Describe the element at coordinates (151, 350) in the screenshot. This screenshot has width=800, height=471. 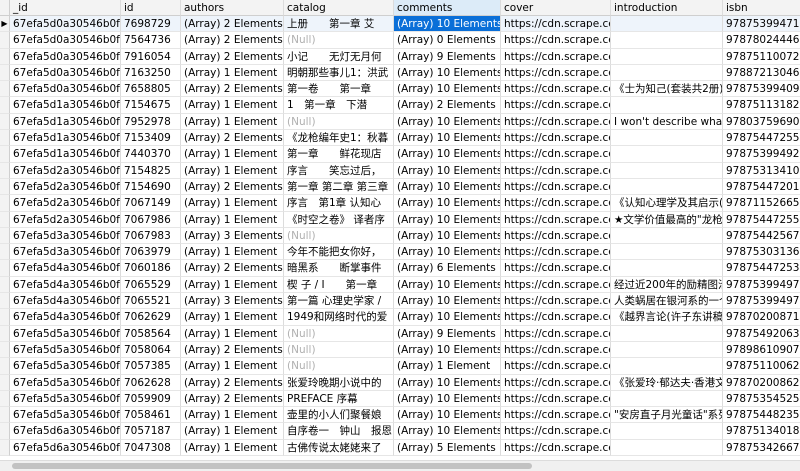
I see `cell-id: 7058064` at that location.